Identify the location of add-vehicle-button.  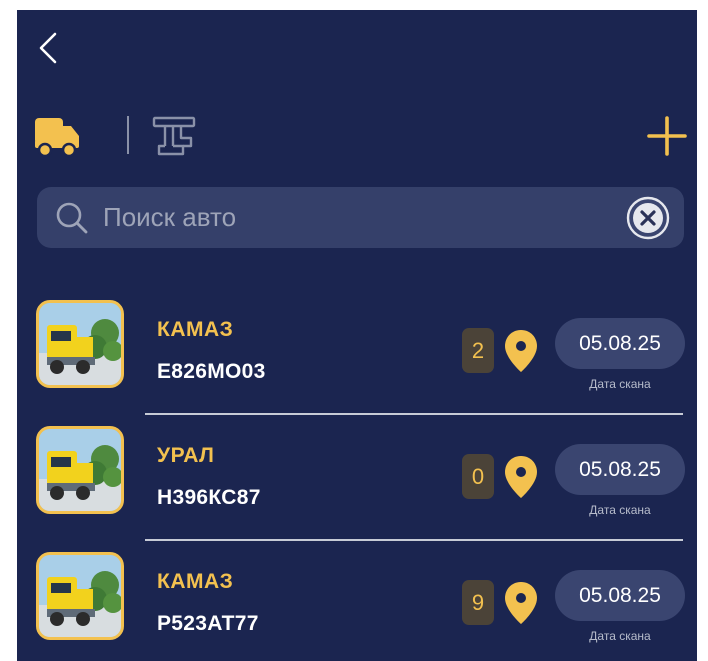
(667, 136).